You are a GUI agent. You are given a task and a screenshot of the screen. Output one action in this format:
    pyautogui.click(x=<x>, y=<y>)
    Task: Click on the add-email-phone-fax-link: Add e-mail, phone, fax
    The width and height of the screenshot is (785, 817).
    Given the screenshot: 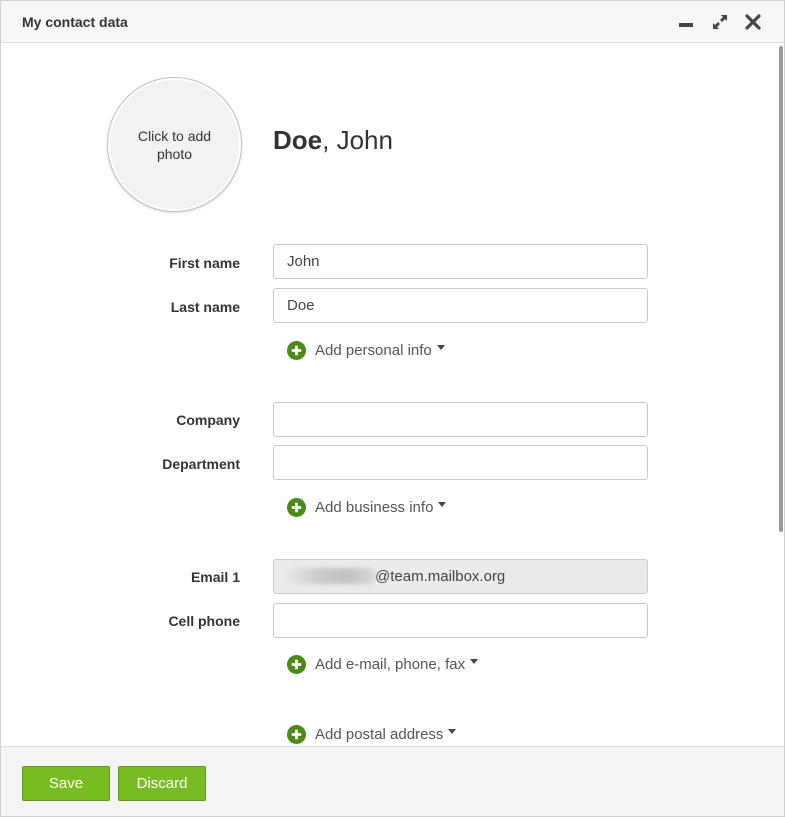 What is the action you would take?
    pyautogui.click(x=383, y=664)
    